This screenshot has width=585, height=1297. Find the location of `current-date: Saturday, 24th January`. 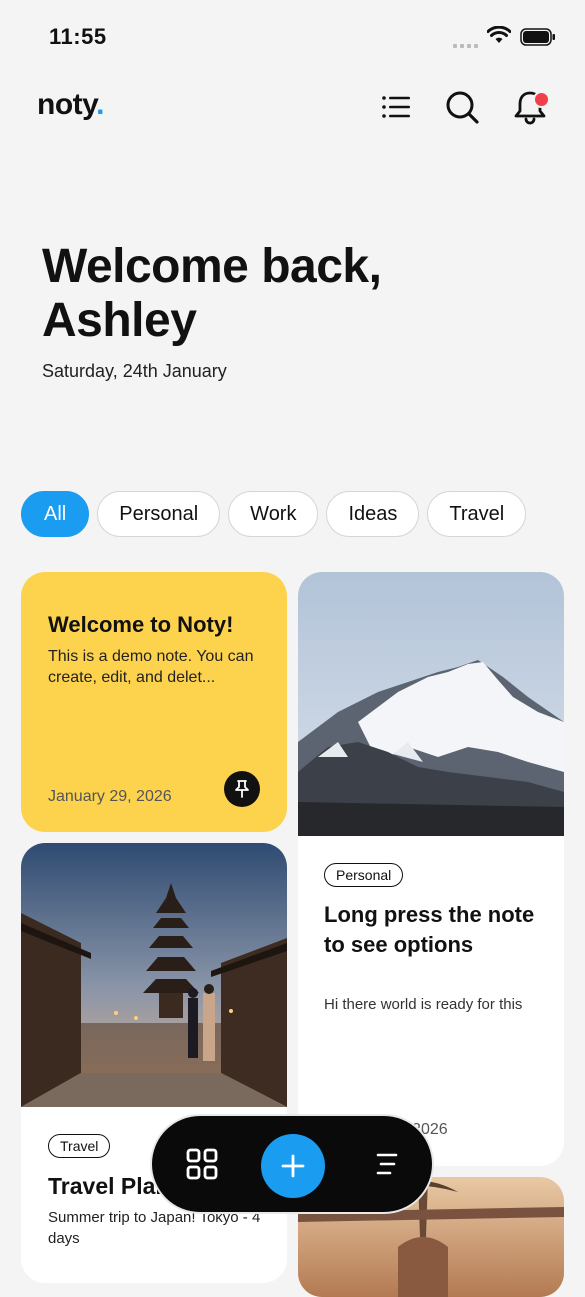

current-date: Saturday, 24th January is located at coordinates (134, 371).